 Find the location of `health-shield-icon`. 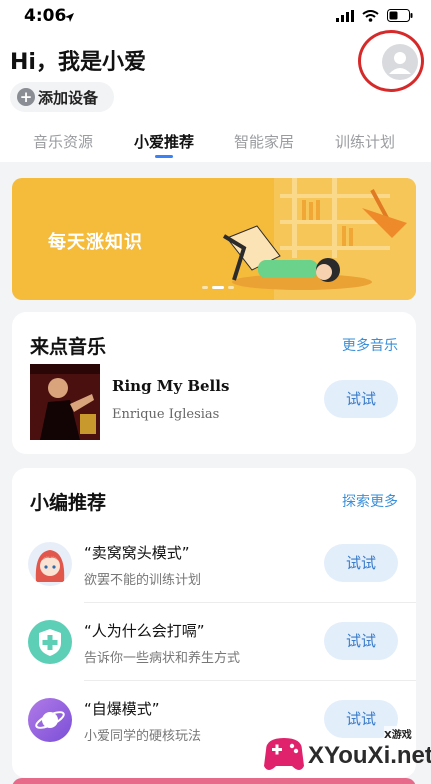

health-shield-icon is located at coordinates (50, 642).